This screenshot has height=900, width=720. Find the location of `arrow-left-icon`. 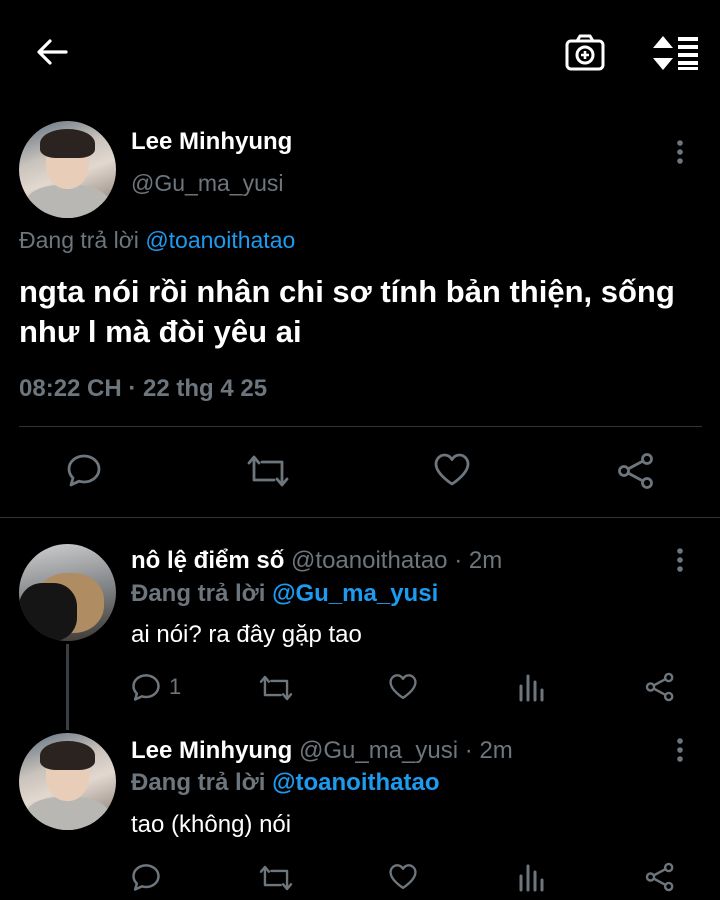

arrow-left-icon is located at coordinates (52, 52).